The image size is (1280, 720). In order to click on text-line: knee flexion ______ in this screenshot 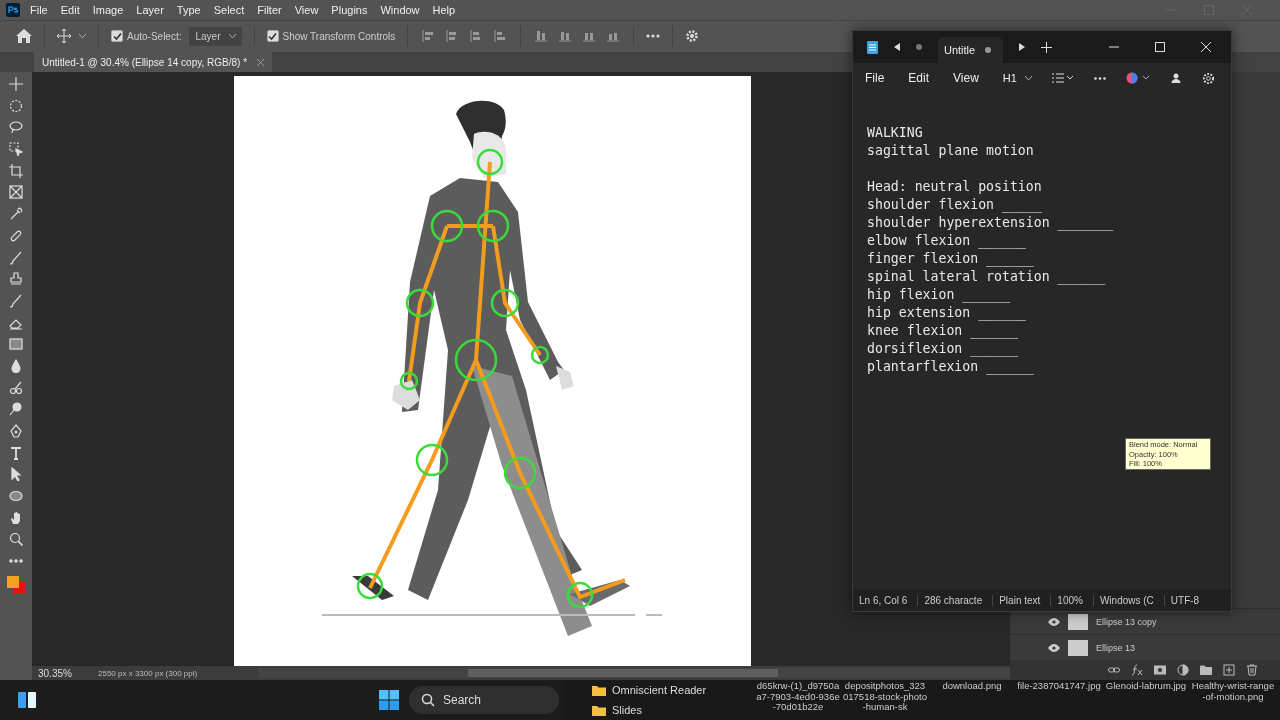, I will do `click(942, 331)`.